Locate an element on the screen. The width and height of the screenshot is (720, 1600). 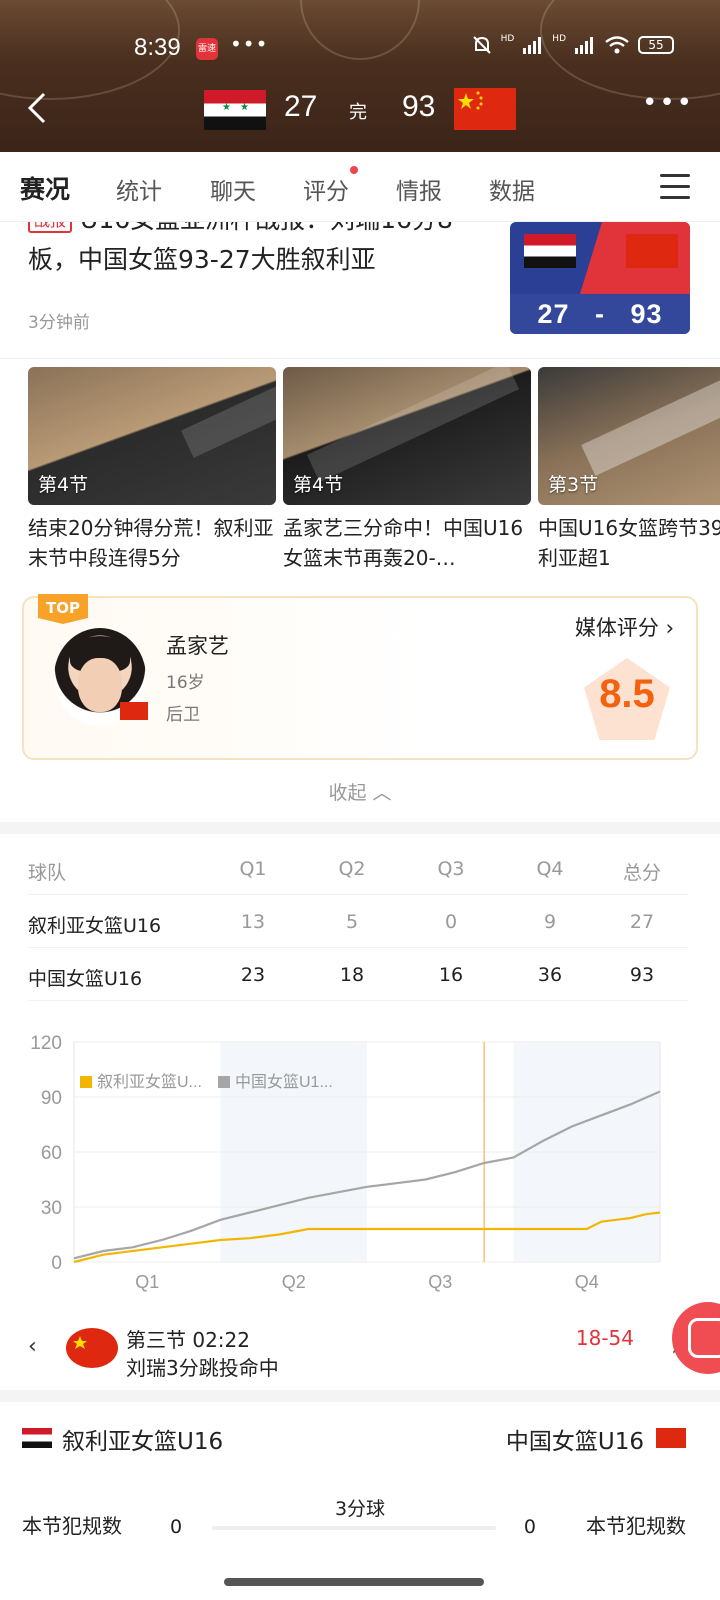
x-tick-label: Q2 is located at coordinates (294, 1282).